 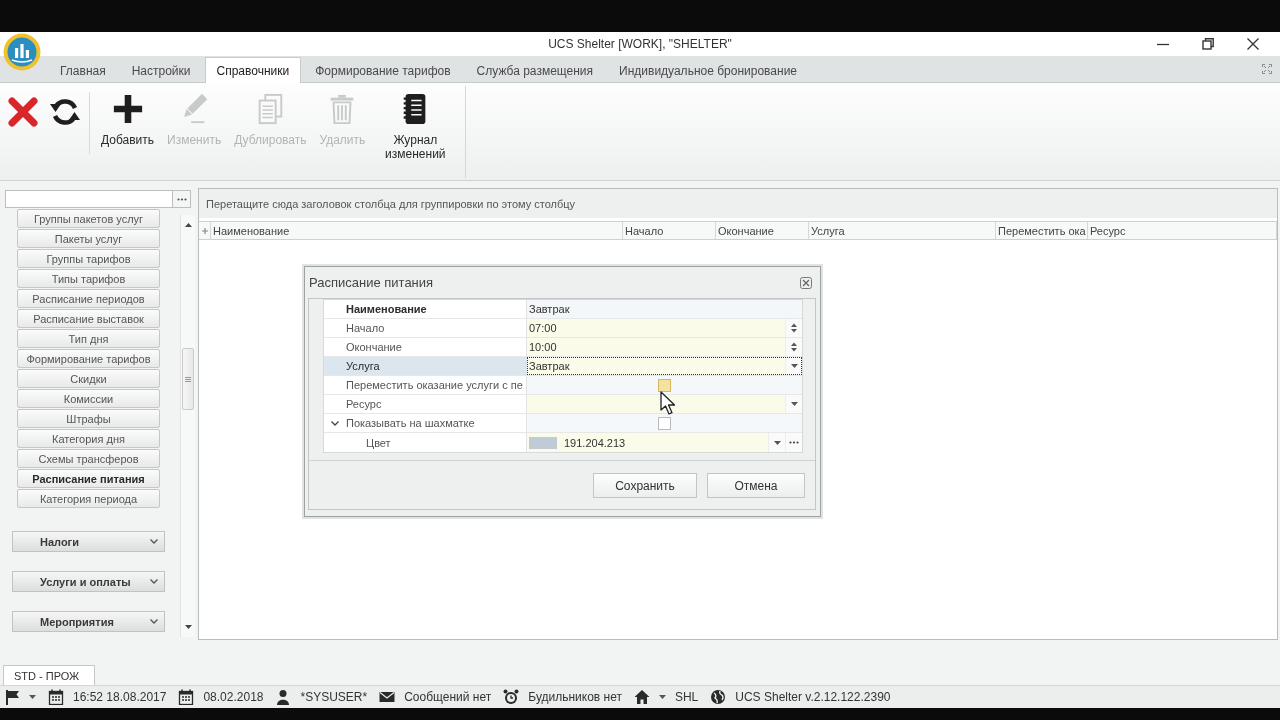 What do you see at coordinates (120, 697) in the screenshot?
I see `status-text: 16:52 18.08.2017` at bounding box center [120, 697].